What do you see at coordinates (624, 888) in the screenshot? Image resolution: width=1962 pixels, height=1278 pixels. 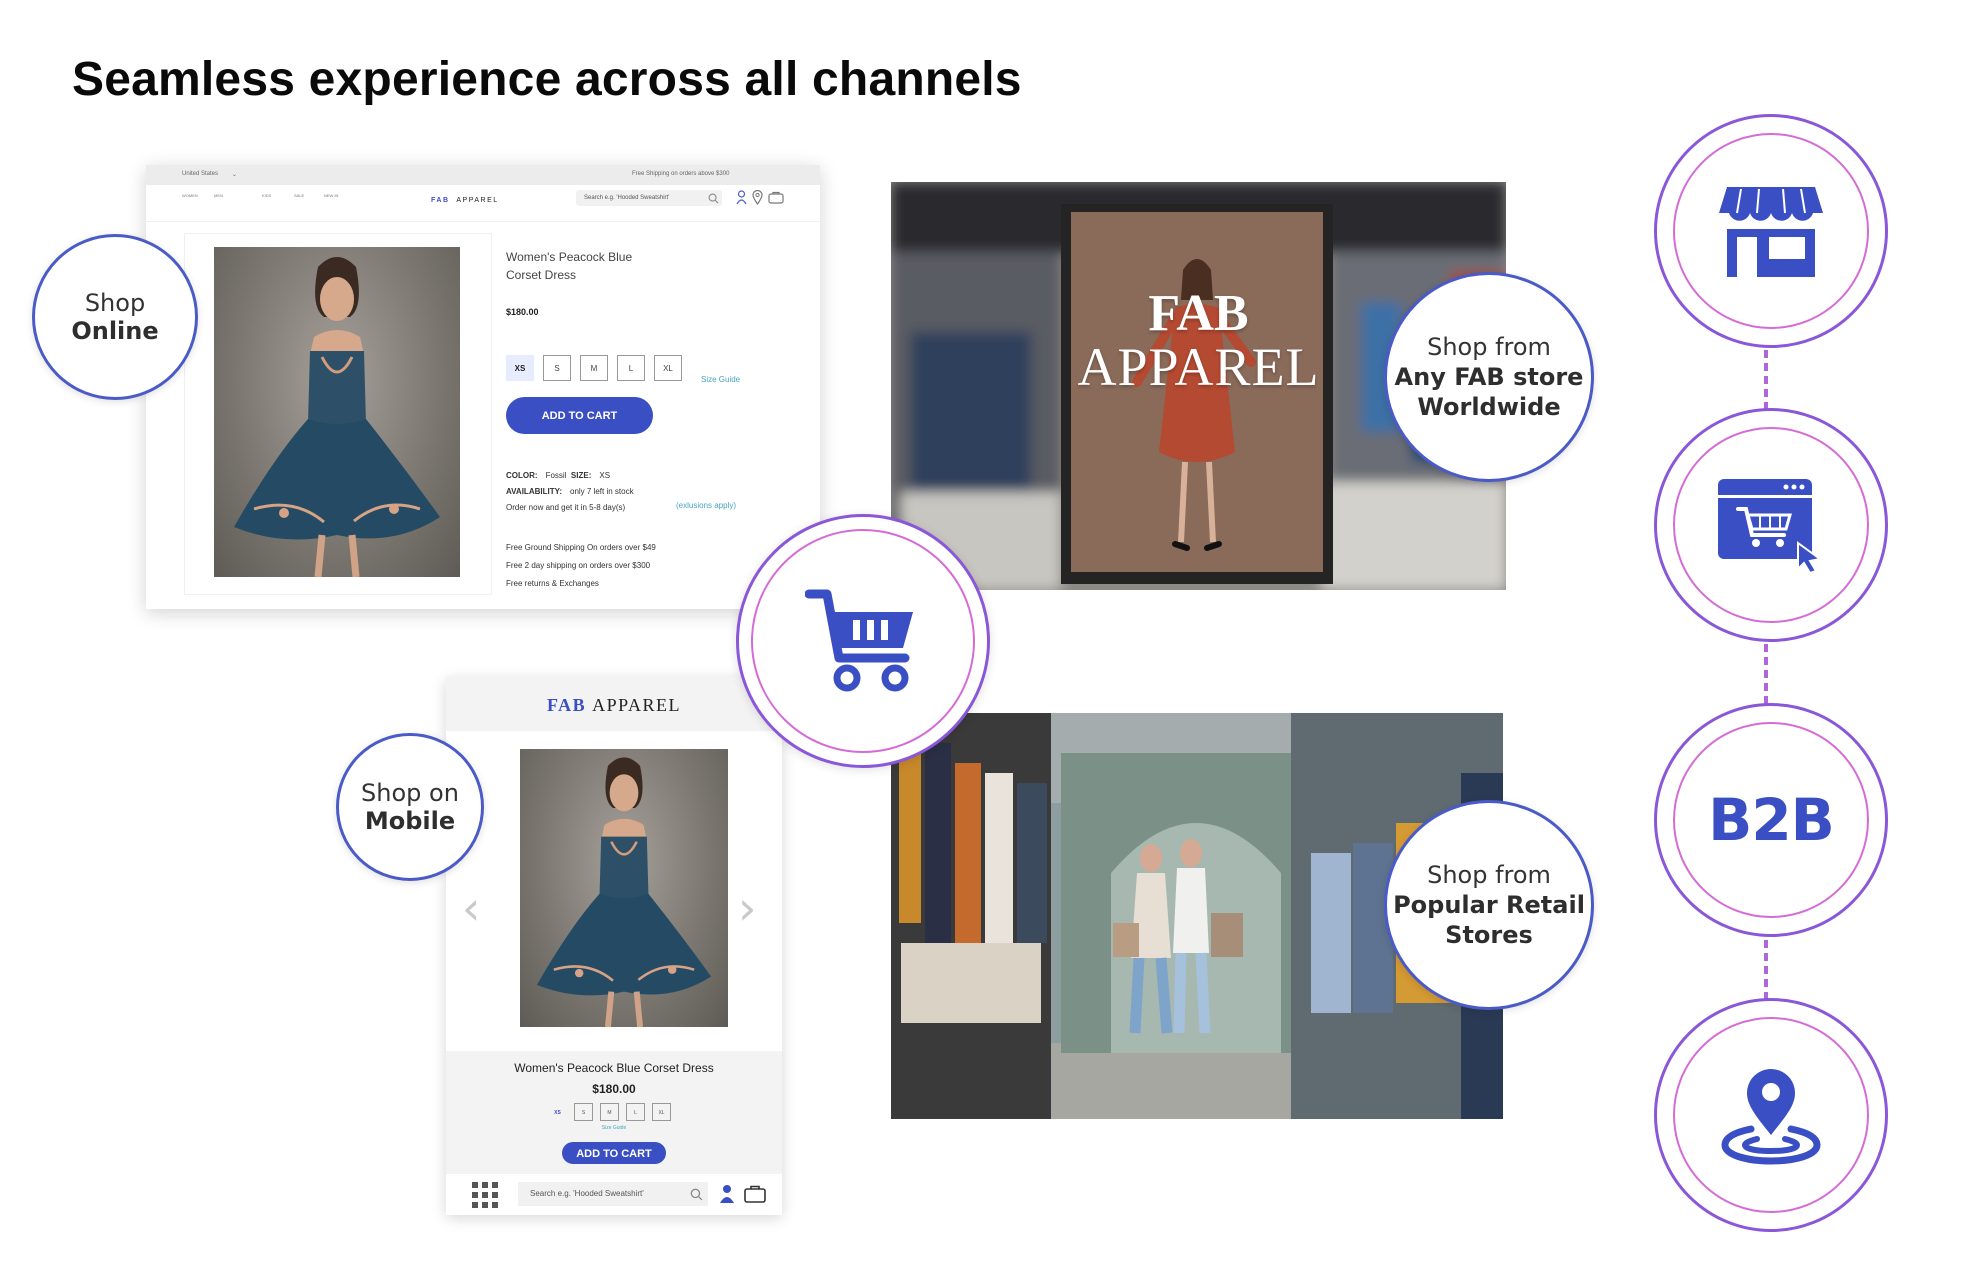 I see `mobile-product-image-dress` at bounding box center [624, 888].